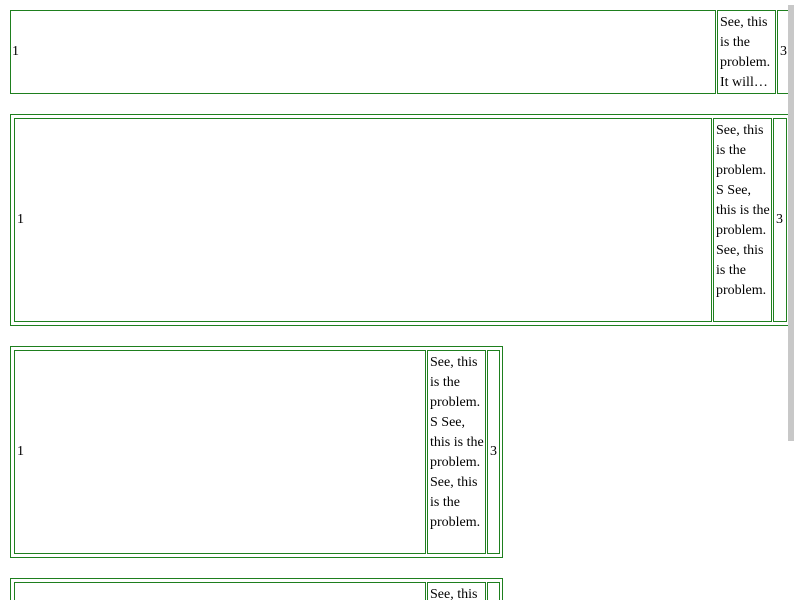  Describe the element at coordinates (363, 52) in the screenshot. I see `row1-cell-left: 1` at that location.